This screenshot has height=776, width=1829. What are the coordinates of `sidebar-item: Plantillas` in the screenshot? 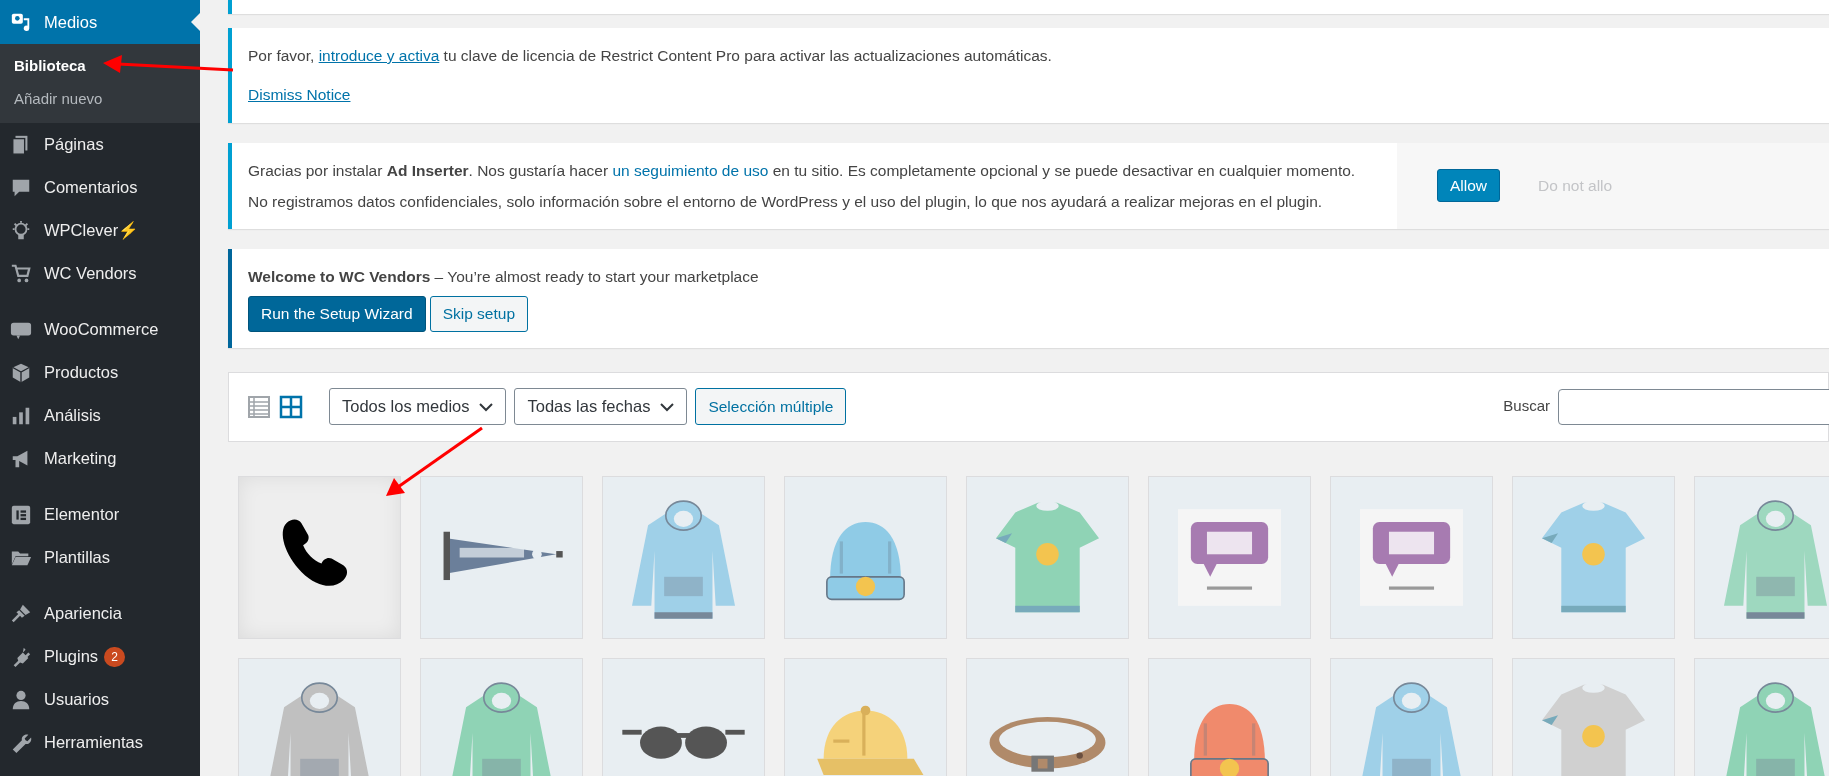 It's located at (100, 557).